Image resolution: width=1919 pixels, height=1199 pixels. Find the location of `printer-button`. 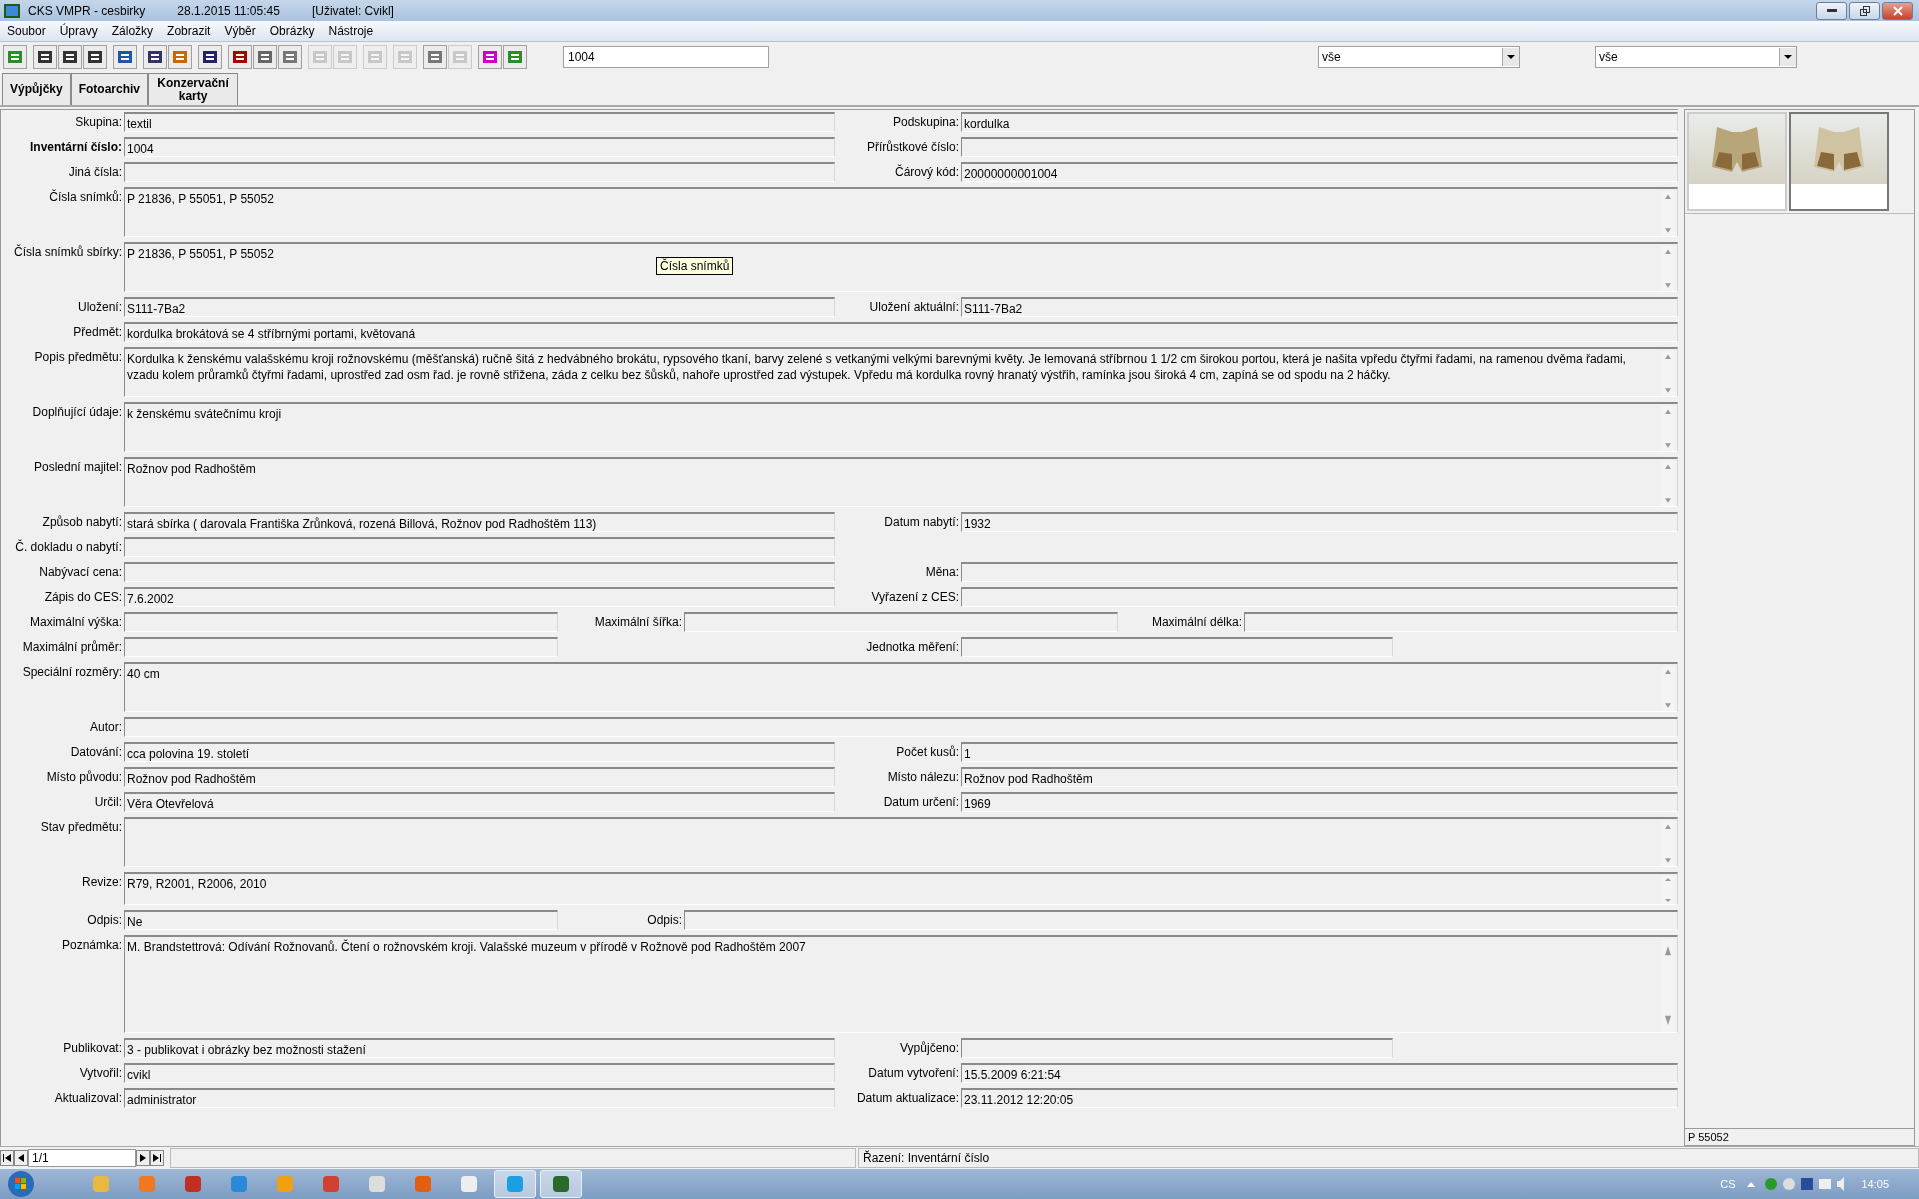

printer-button is located at coordinates (210, 57).